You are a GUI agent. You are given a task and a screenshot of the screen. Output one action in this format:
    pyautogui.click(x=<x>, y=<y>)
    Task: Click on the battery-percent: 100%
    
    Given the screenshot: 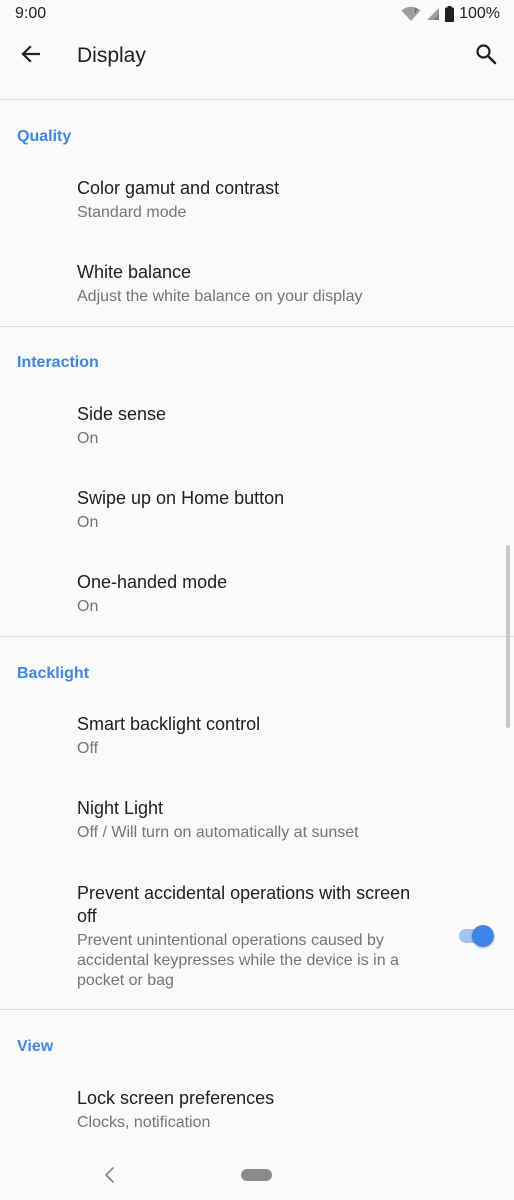 What is the action you would take?
    pyautogui.click(x=479, y=13)
    